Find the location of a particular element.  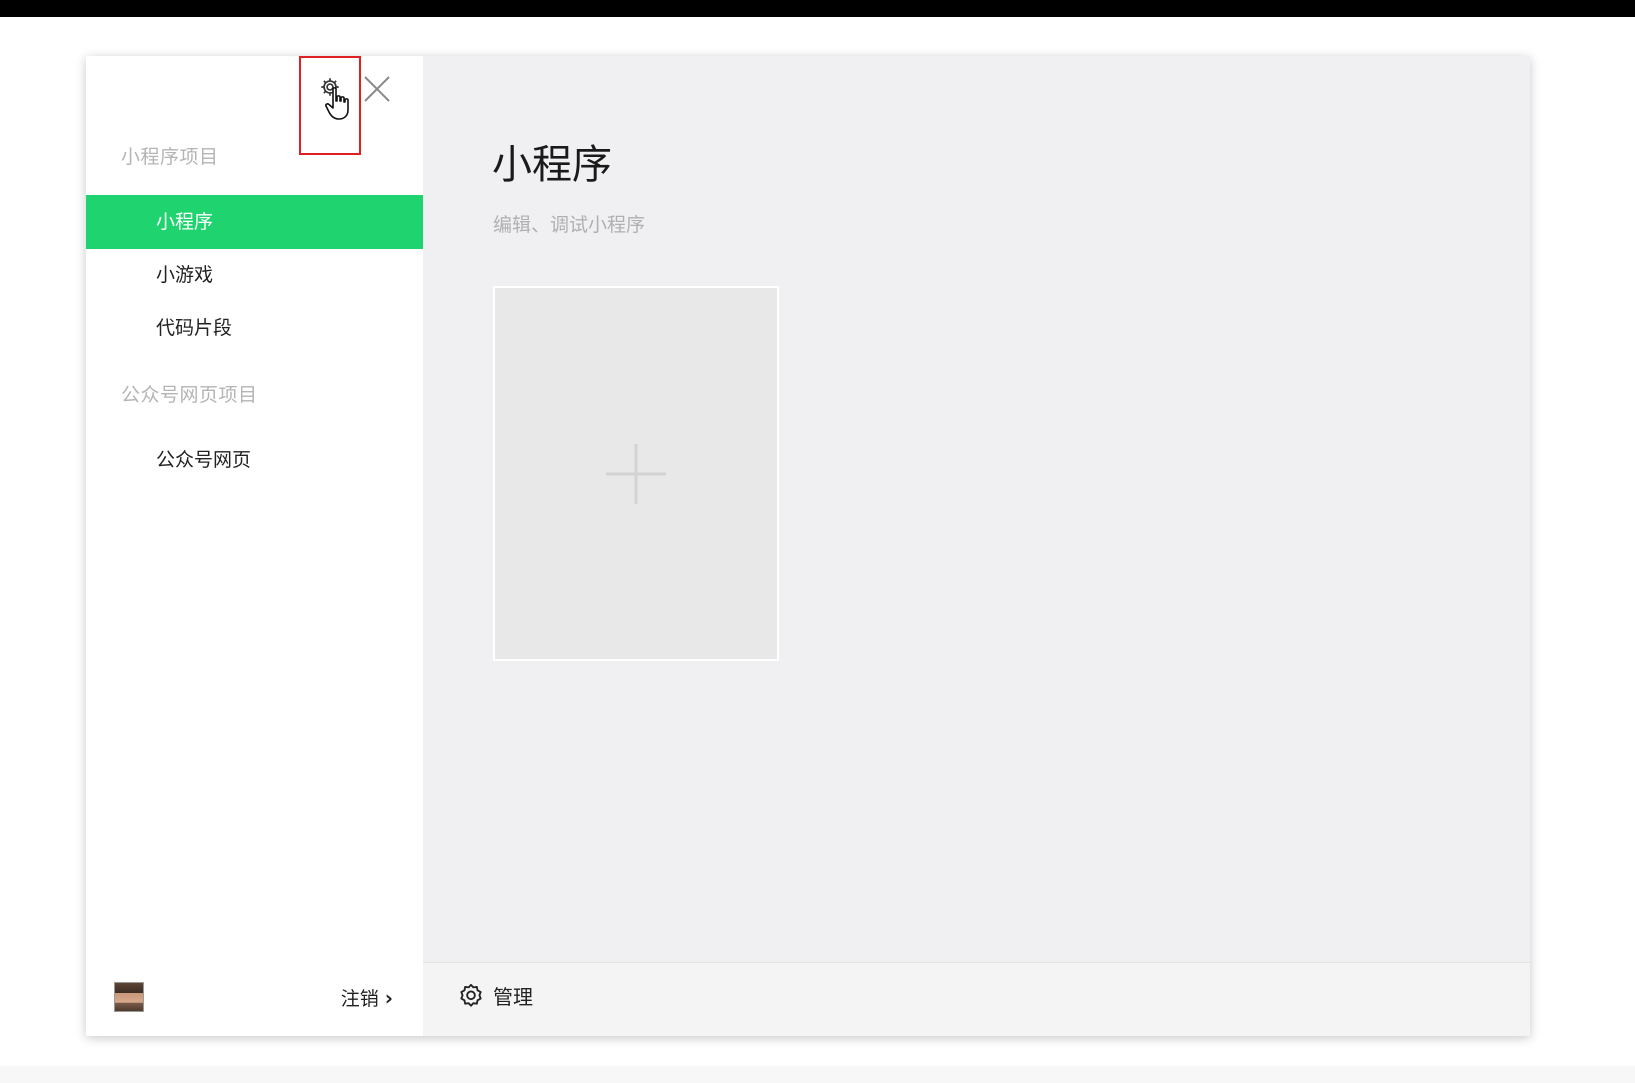

close-icon is located at coordinates (377, 89).